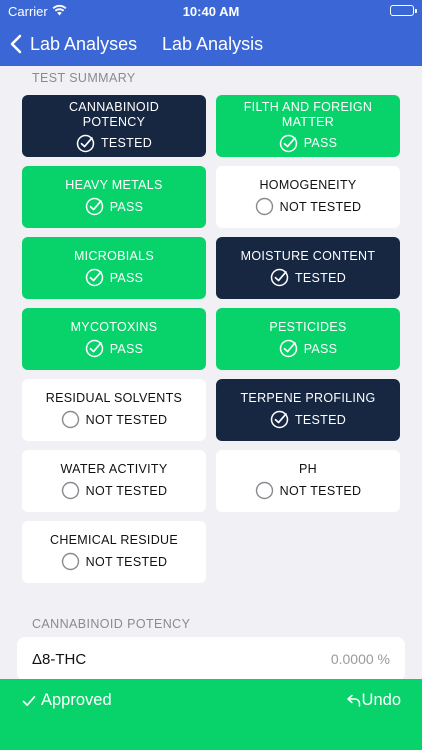 Image resolution: width=422 pixels, height=750 pixels. Describe the element at coordinates (111, 624) in the screenshot. I see `cannabinoid-potency-header: CANNABINOID POTENCY` at that location.